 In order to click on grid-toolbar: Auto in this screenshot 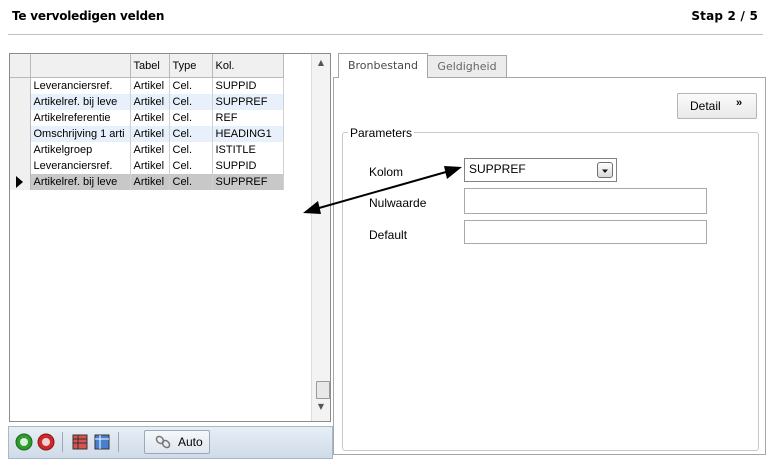, I will do `click(170, 442)`.